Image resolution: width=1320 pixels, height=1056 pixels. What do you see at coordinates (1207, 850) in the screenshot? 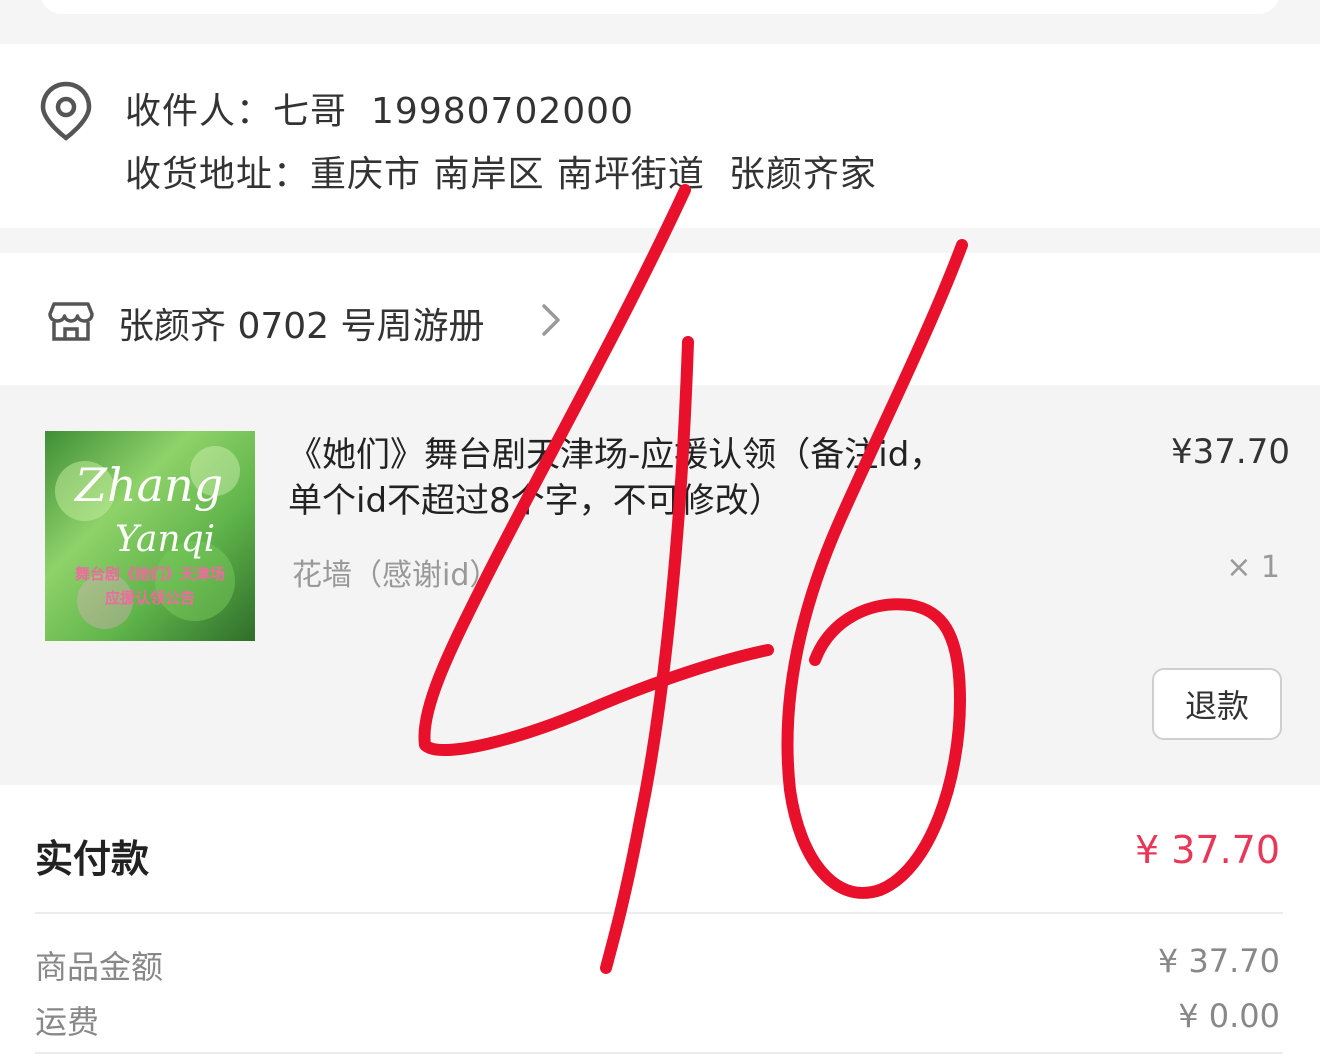
I see `paid-value: ¥ 37.70` at bounding box center [1207, 850].